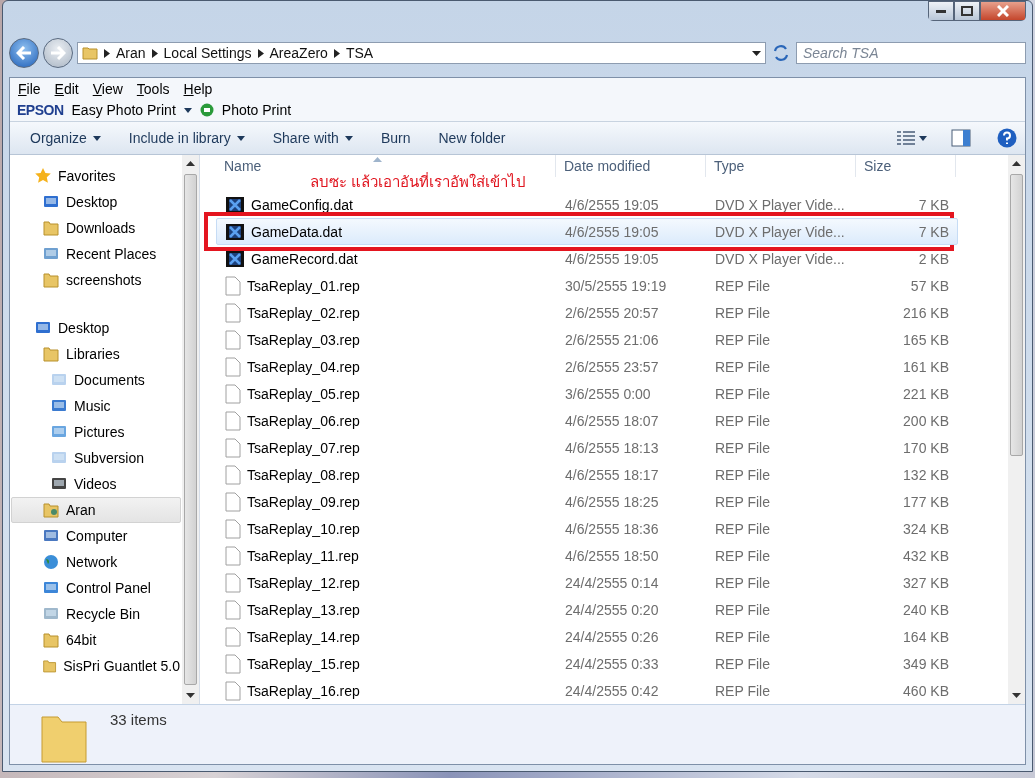 The image size is (1035, 778). I want to click on forward-button, so click(58, 53).